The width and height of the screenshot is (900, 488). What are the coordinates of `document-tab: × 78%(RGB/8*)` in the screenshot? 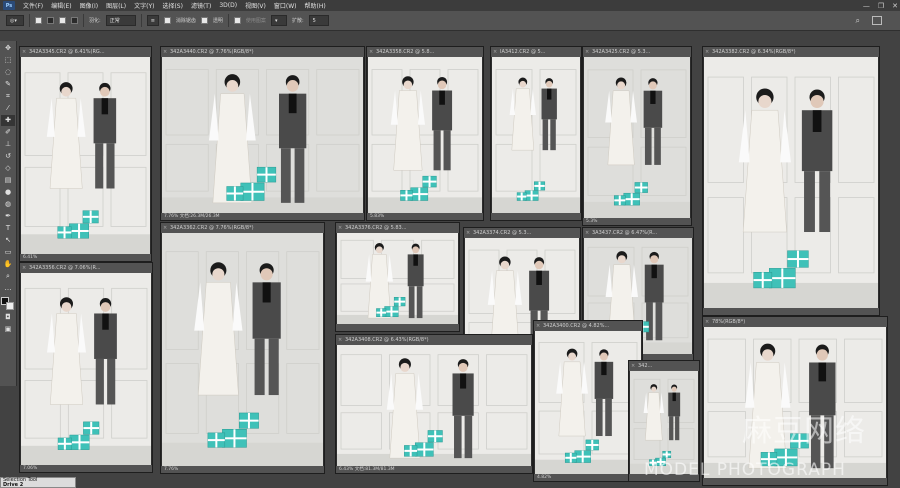 It's located at (795, 322).